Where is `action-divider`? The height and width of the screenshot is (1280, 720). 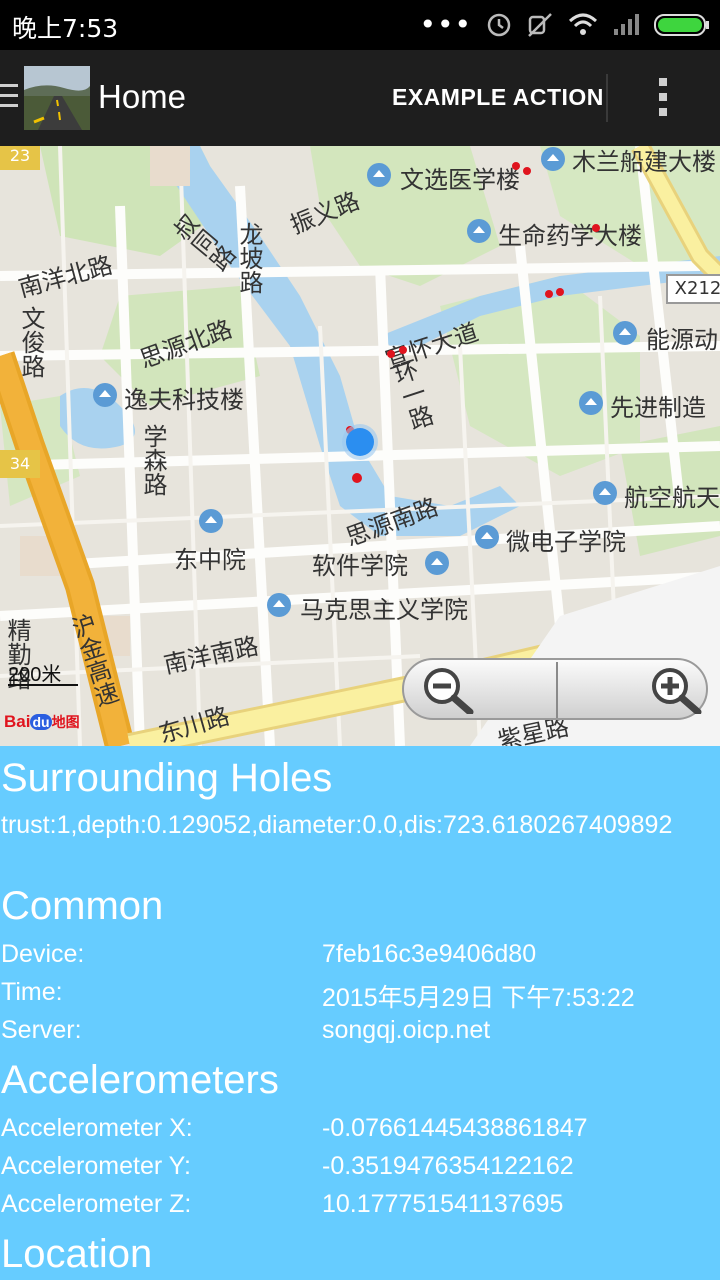 action-divider is located at coordinates (607, 98).